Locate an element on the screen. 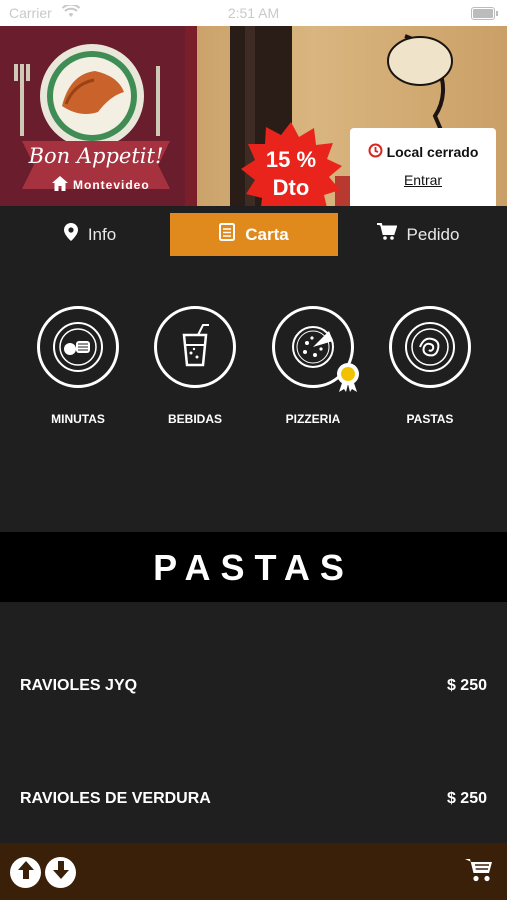 Image resolution: width=507 pixels, height=900 pixels. arrow-down-icon is located at coordinates (61, 872).